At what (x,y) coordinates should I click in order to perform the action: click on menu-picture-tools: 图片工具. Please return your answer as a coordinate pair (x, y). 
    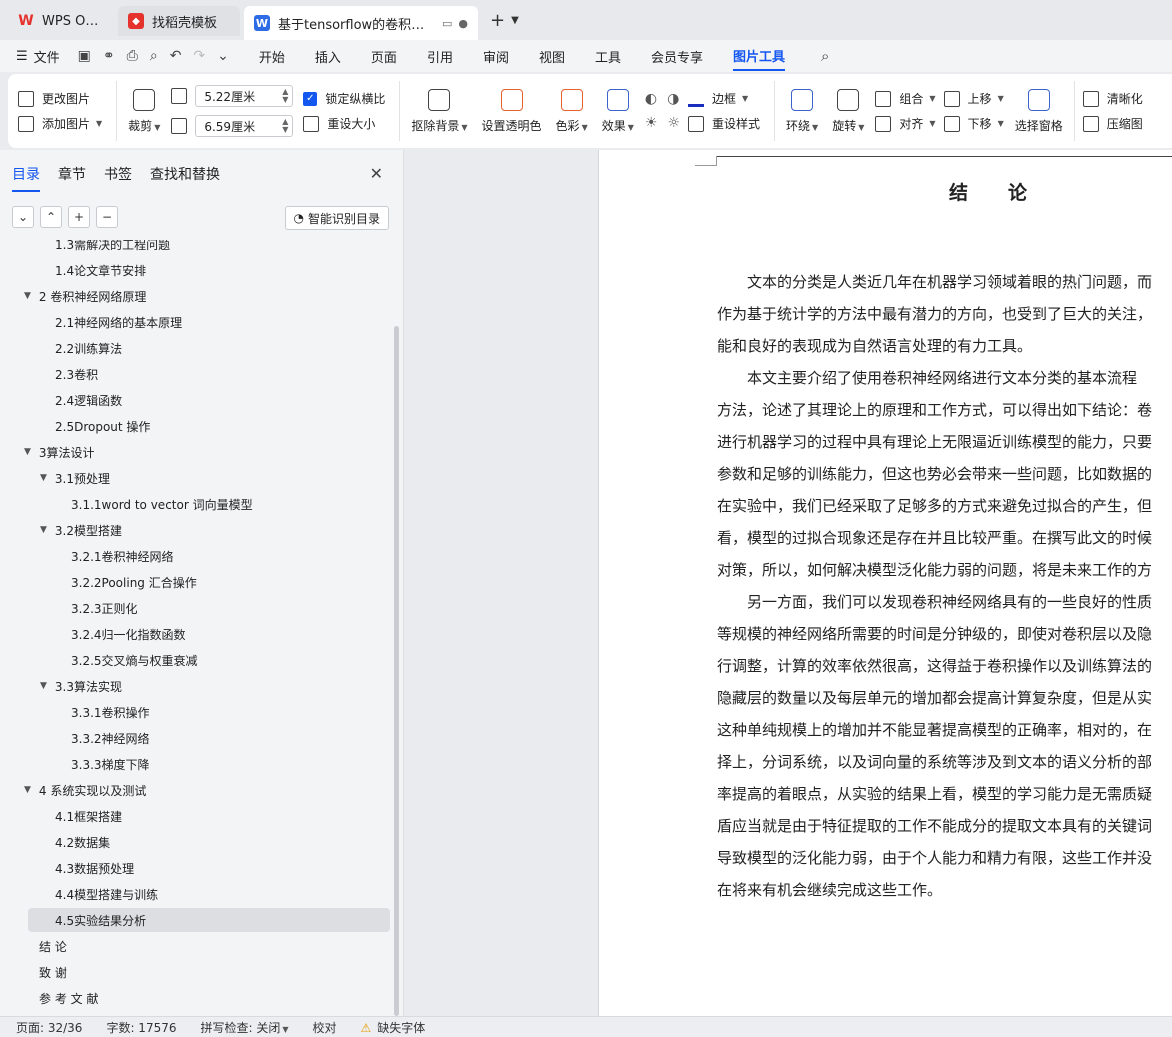
    Looking at the image, I should click on (759, 56).